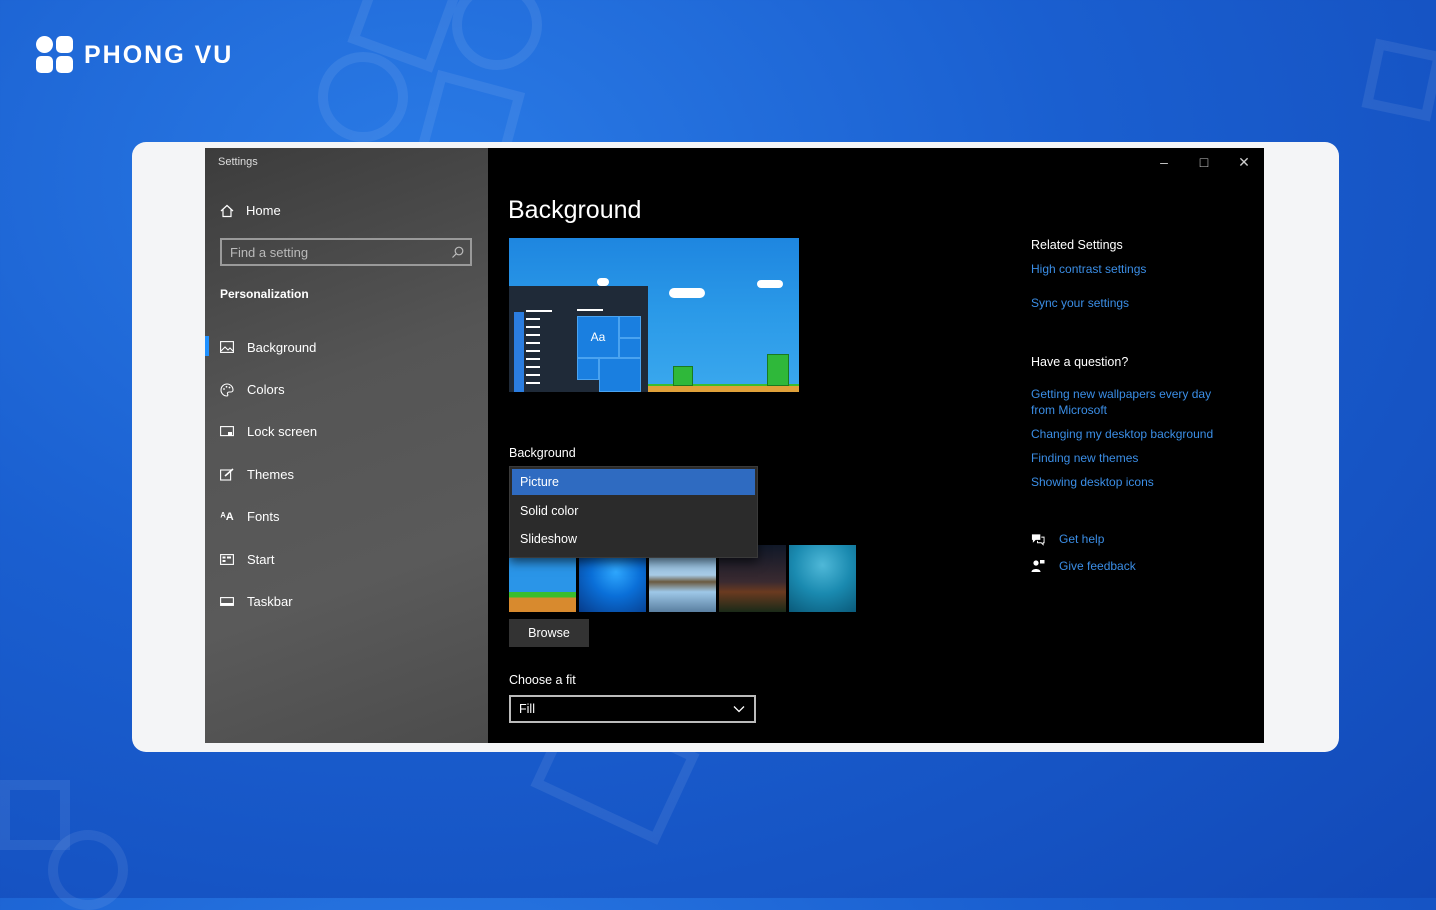 The height and width of the screenshot is (910, 1436). What do you see at coordinates (822, 578) in the screenshot?
I see `thumbnail-underwater` at bounding box center [822, 578].